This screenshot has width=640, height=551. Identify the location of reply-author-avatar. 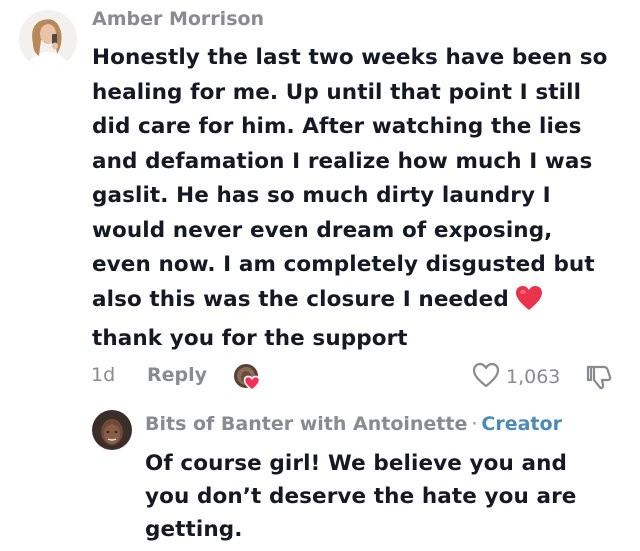
(112, 430).